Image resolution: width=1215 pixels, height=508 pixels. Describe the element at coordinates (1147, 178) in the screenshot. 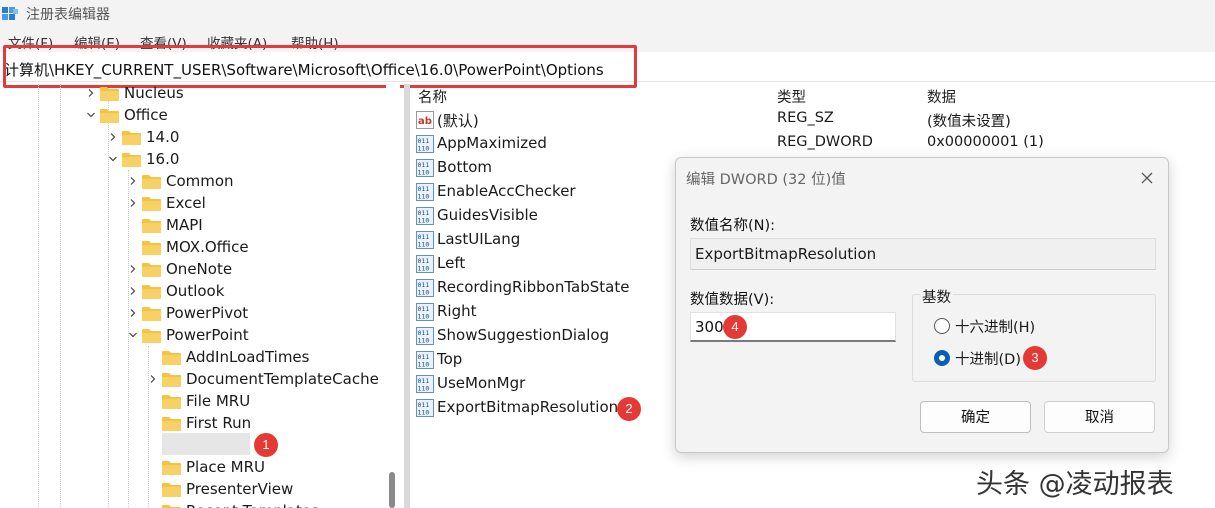

I see `close-icon` at that location.